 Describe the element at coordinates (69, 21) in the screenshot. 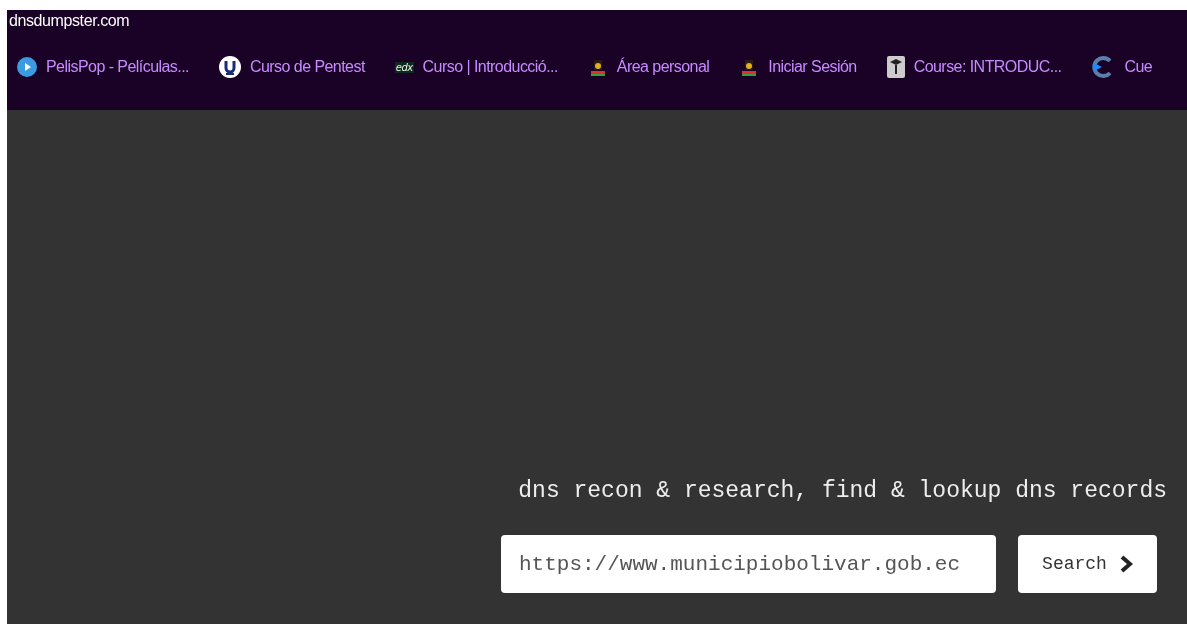

I see `page-title: dnsdumpster.com` at that location.